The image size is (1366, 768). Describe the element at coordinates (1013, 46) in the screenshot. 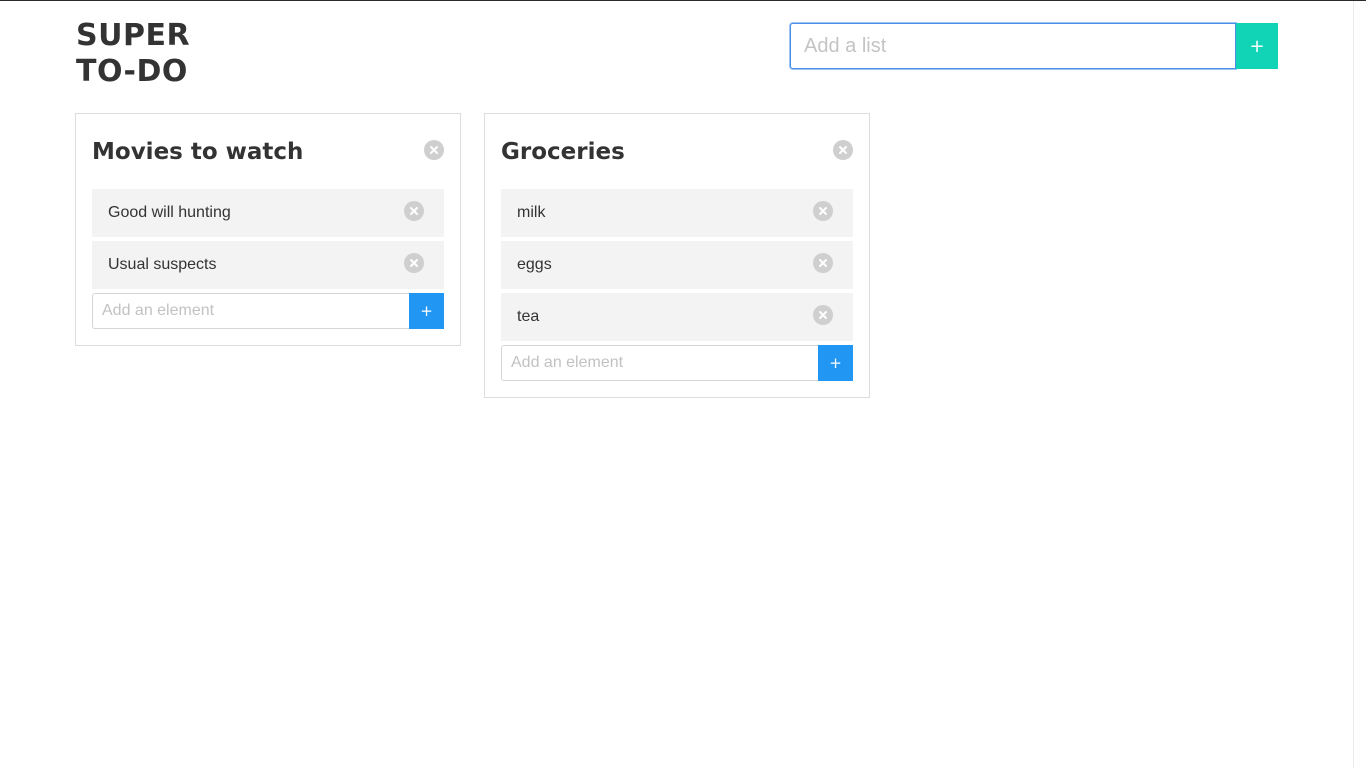

I see `new-list-input` at that location.